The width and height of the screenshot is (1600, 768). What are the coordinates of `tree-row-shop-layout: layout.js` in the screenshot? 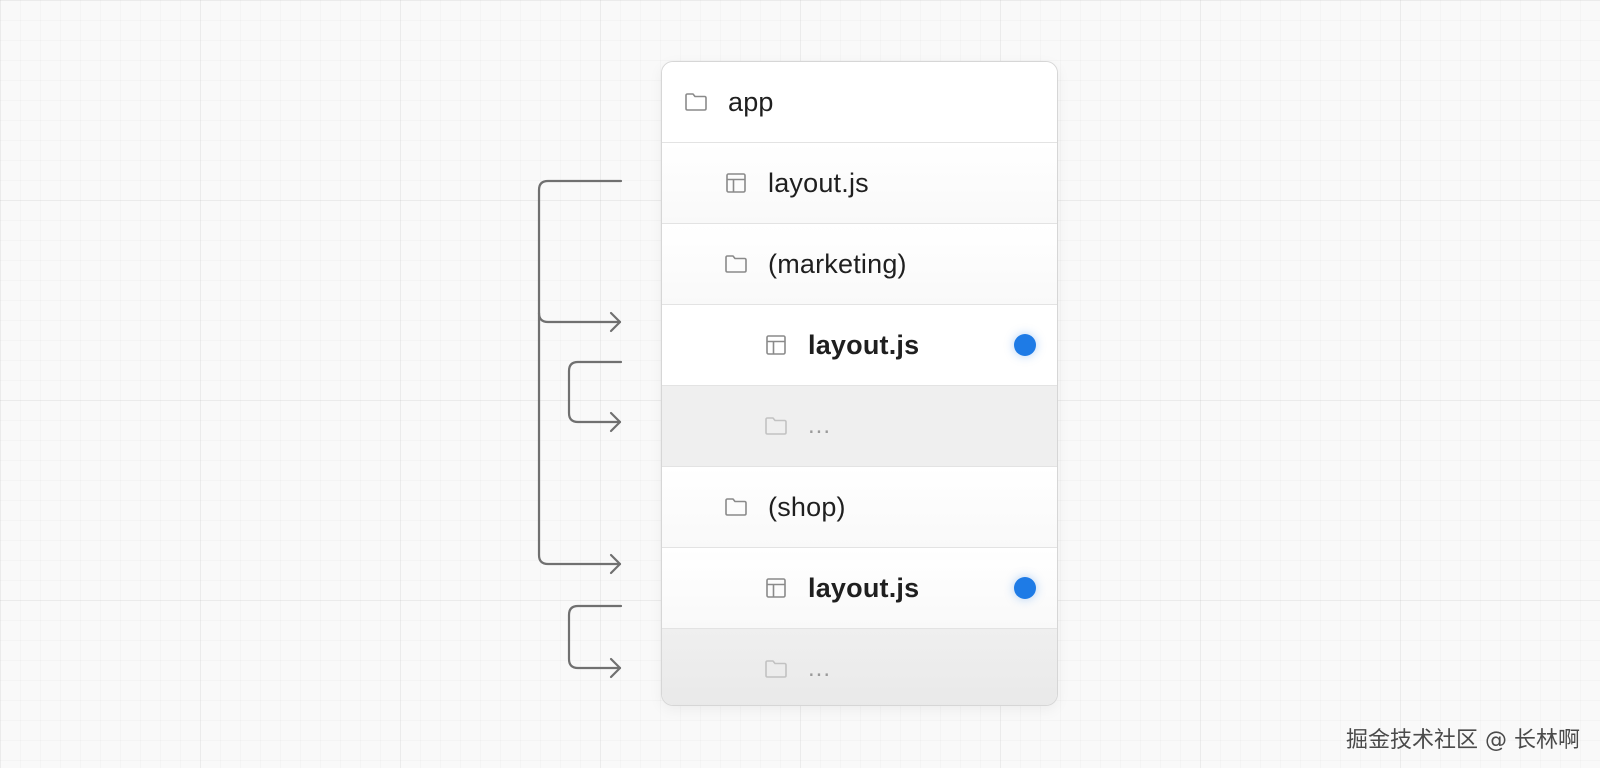 It's located at (859, 588).